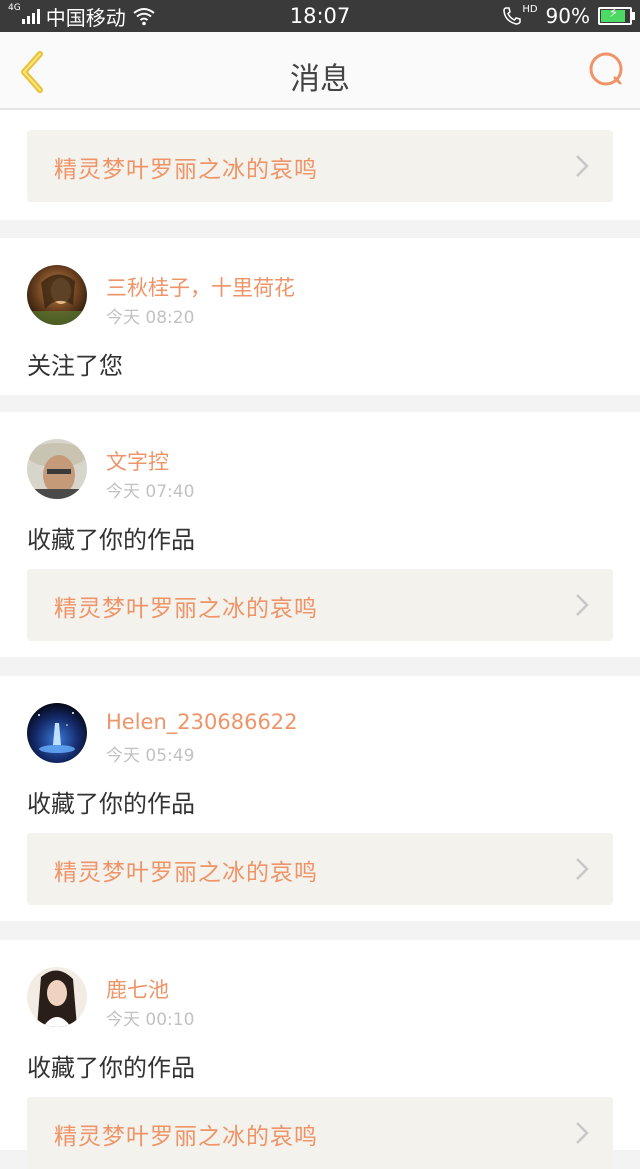 The height and width of the screenshot is (1169, 640). What do you see at coordinates (320, 16) in the screenshot?
I see `status-bar: 4G 中国移动 18:07 HD 90% ⚡` at bounding box center [320, 16].